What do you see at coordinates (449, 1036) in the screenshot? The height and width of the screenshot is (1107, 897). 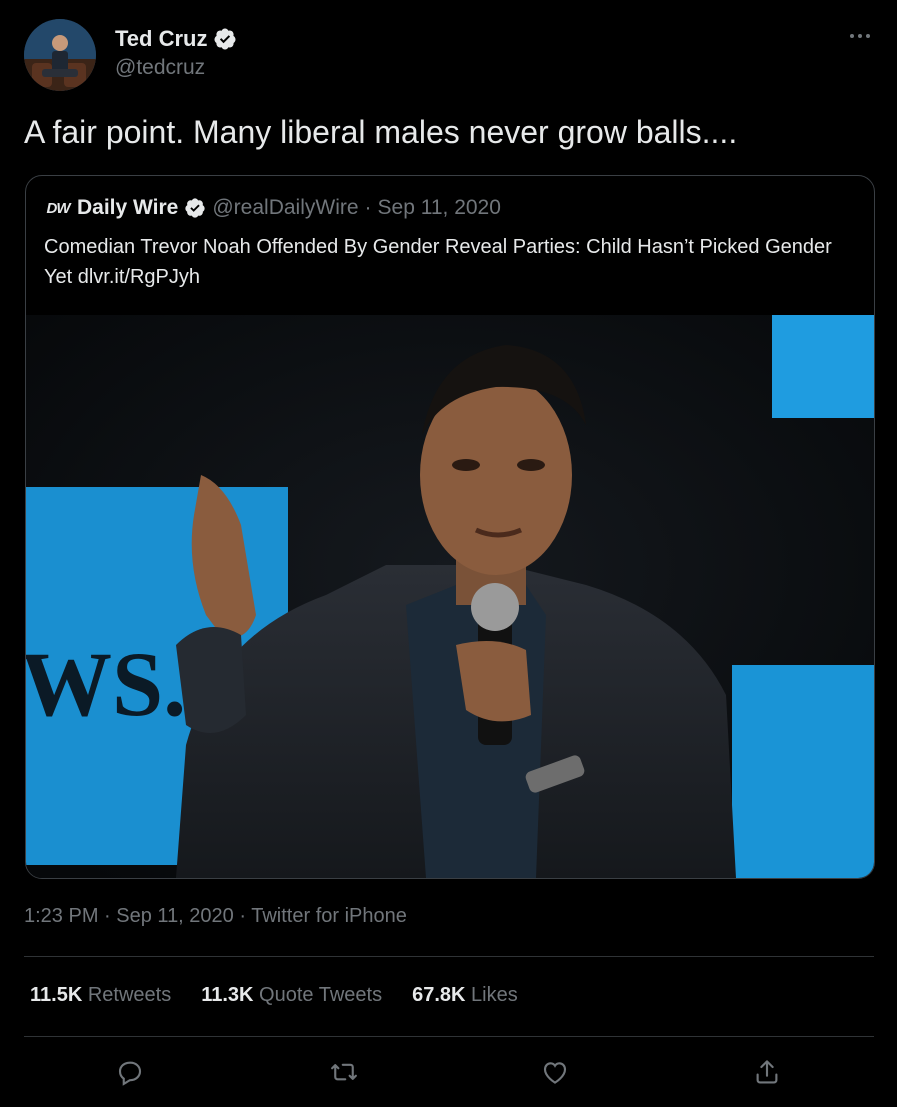 I see `divider-bottom` at bounding box center [449, 1036].